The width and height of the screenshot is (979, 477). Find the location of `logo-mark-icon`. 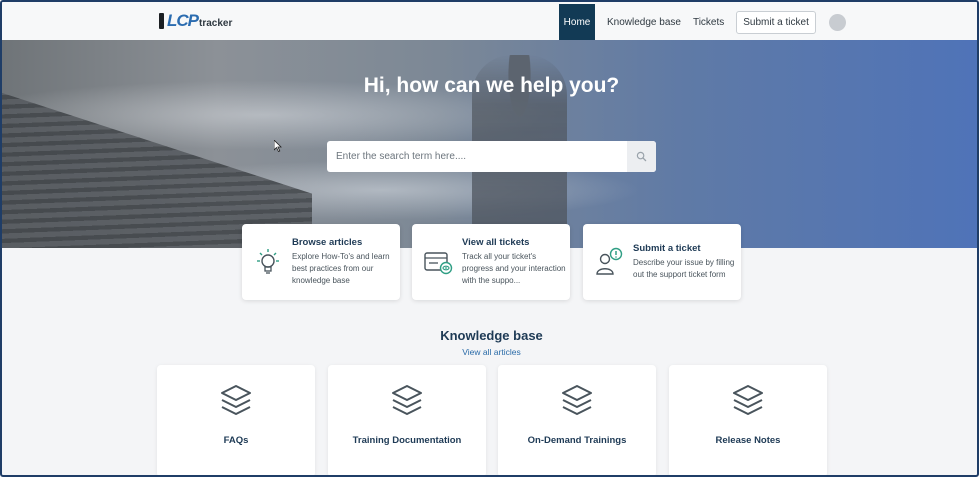

logo-mark-icon is located at coordinates (161, 21).